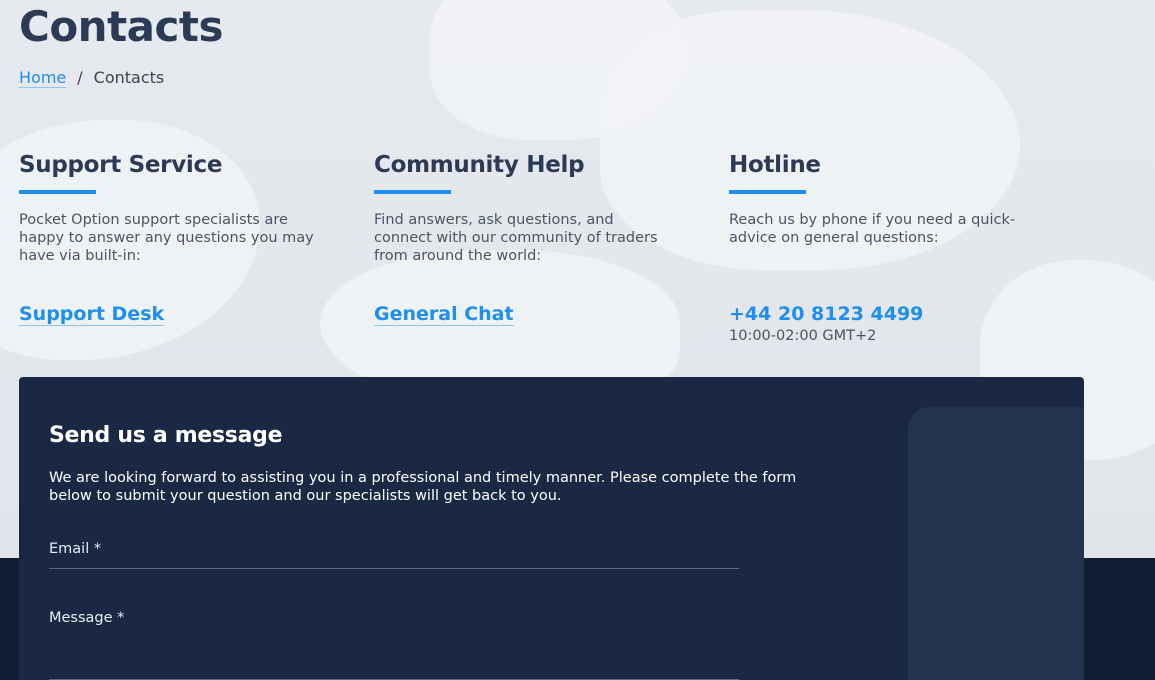 This screenshot has height=680, width=1155. I want to click on page-title: Contacts, so click(121, 26).